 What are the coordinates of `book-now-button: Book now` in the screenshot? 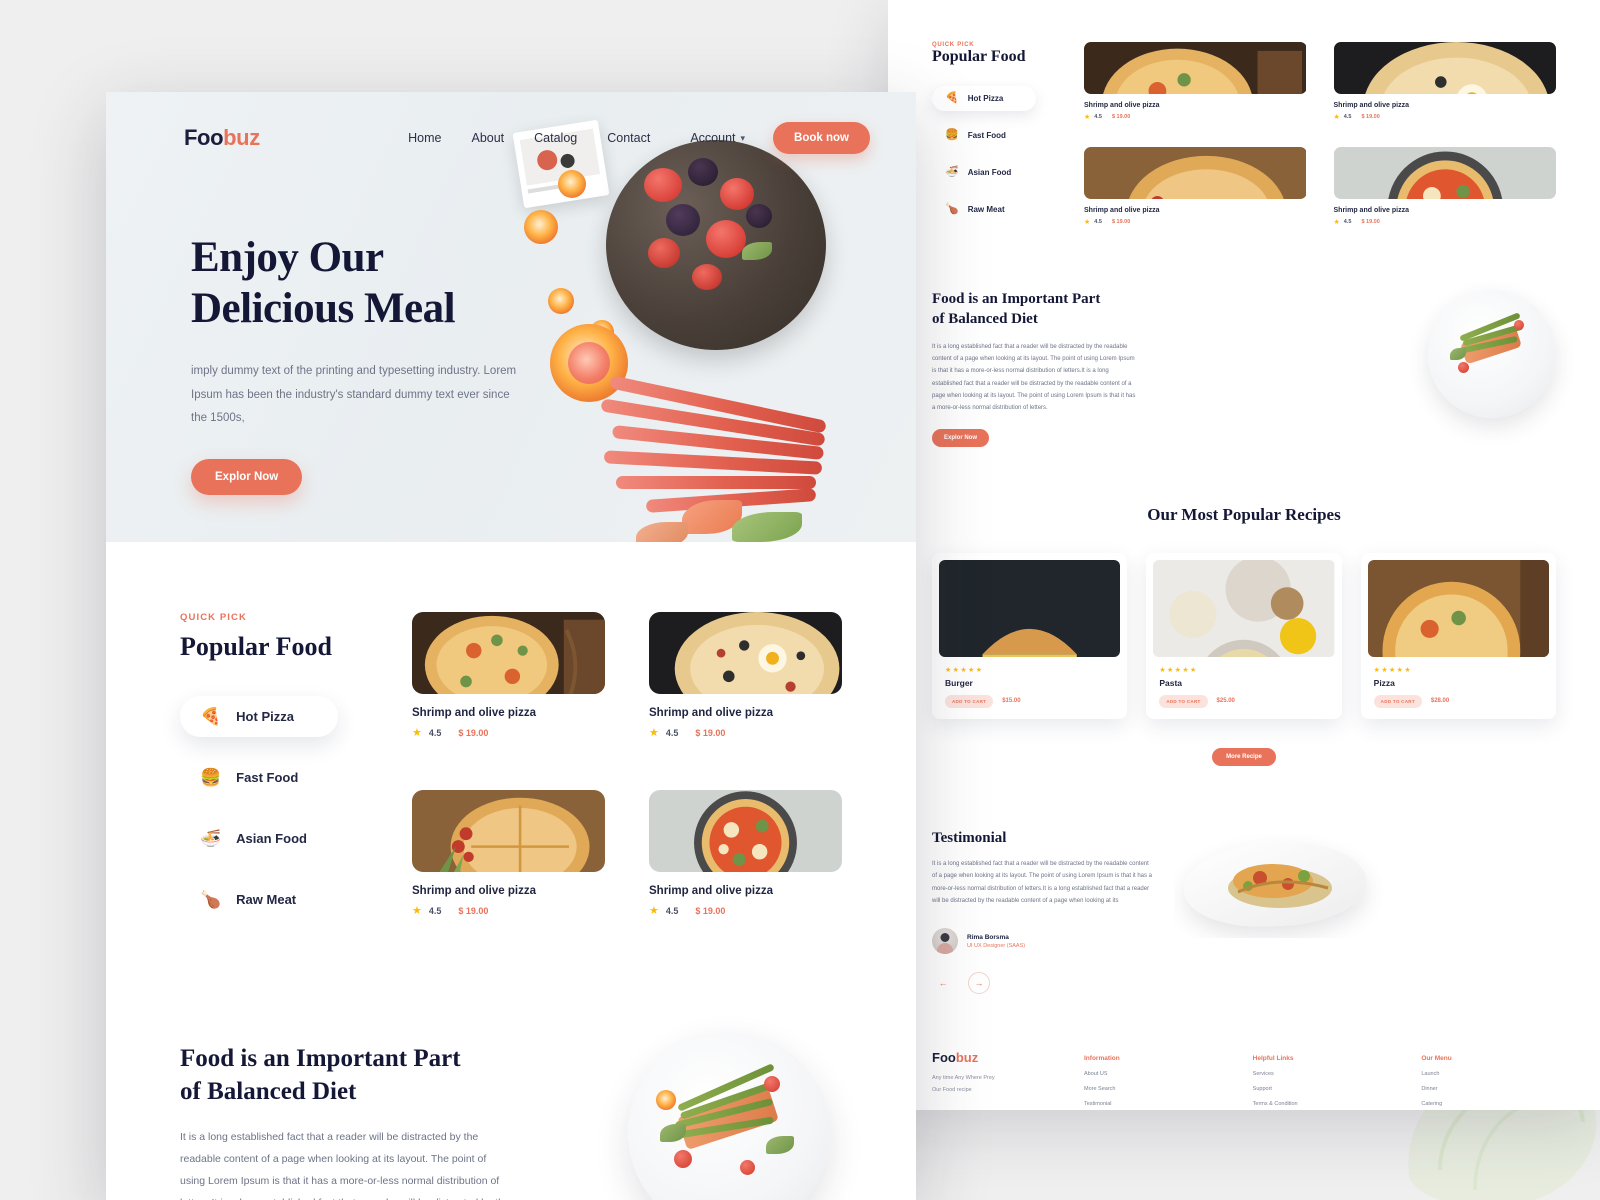 It's located at (821, 138).